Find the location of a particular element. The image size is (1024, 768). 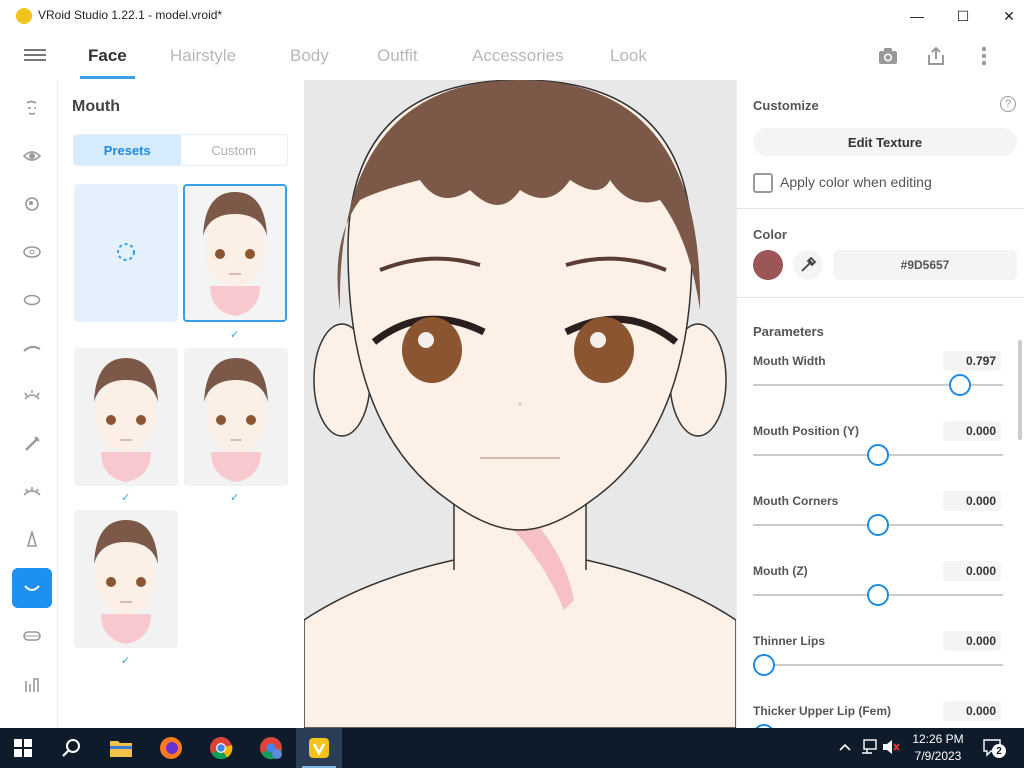

maximize-button: ☐ is located at coordinates (963, 16).